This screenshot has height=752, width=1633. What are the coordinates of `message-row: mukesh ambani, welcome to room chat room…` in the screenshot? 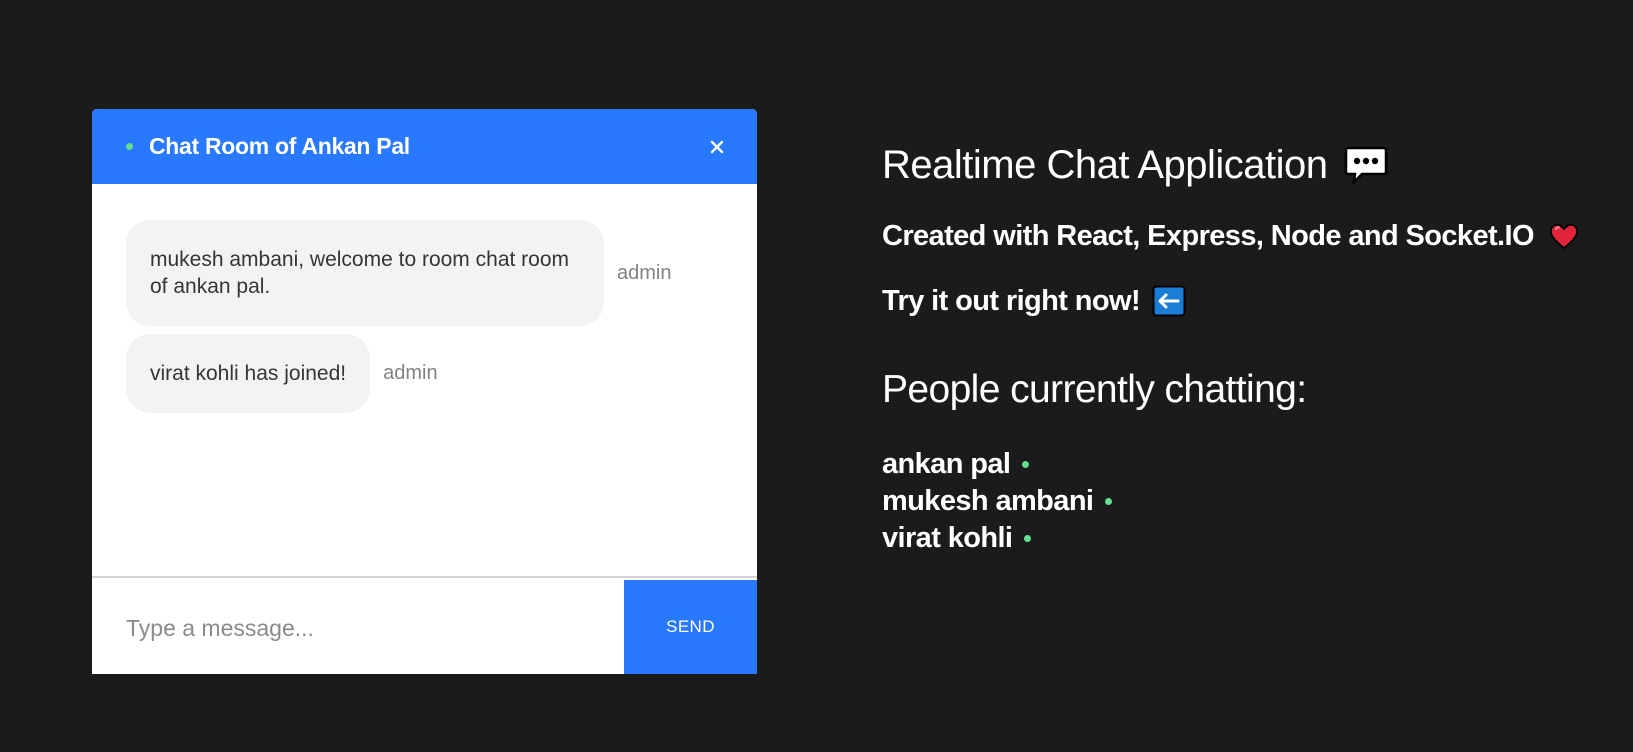 It's located at (398, 273).